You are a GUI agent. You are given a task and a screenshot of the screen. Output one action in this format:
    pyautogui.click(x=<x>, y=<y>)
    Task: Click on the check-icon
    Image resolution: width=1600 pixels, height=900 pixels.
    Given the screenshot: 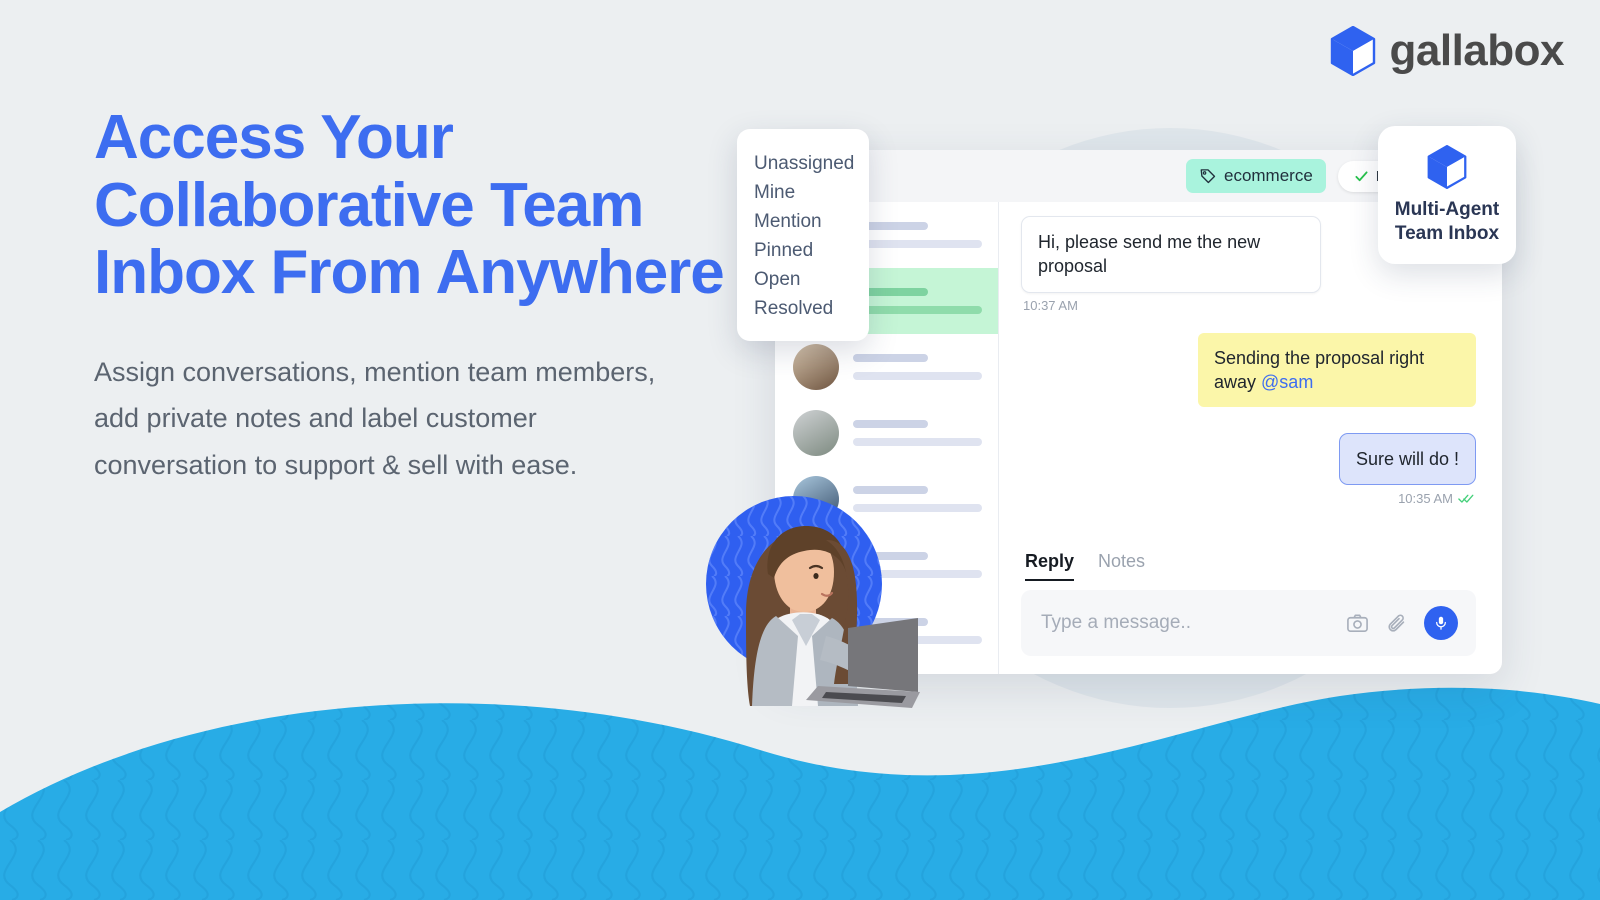 What is the action you would take?
    pyautogui.click(x=1361, y=175)
    